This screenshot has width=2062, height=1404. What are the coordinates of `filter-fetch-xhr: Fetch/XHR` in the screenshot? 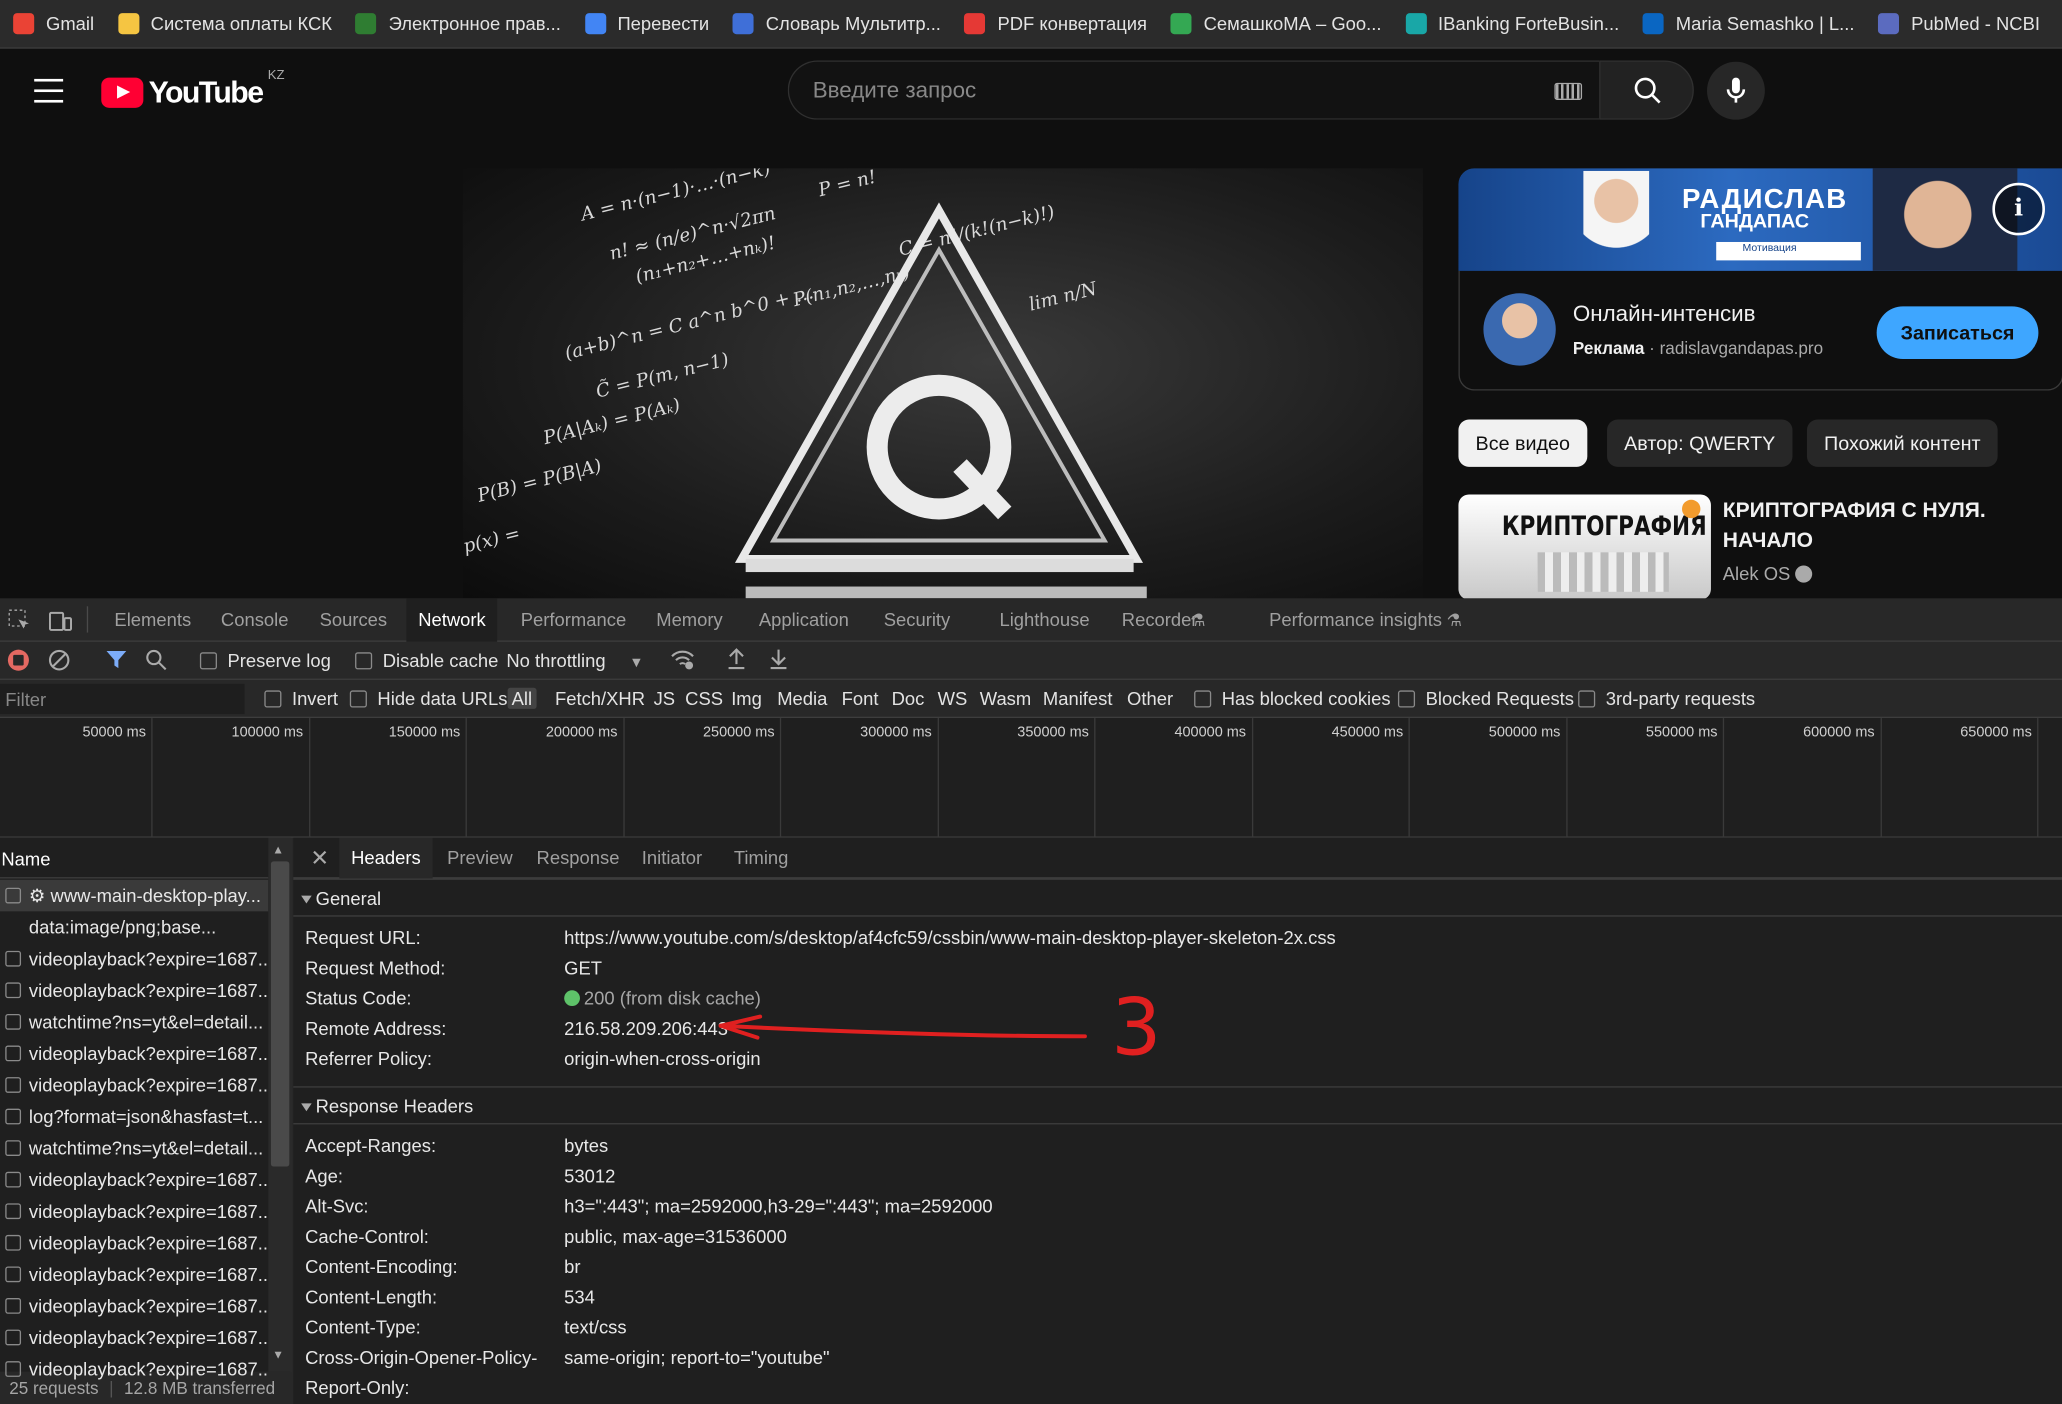 It's located at (600, 698).